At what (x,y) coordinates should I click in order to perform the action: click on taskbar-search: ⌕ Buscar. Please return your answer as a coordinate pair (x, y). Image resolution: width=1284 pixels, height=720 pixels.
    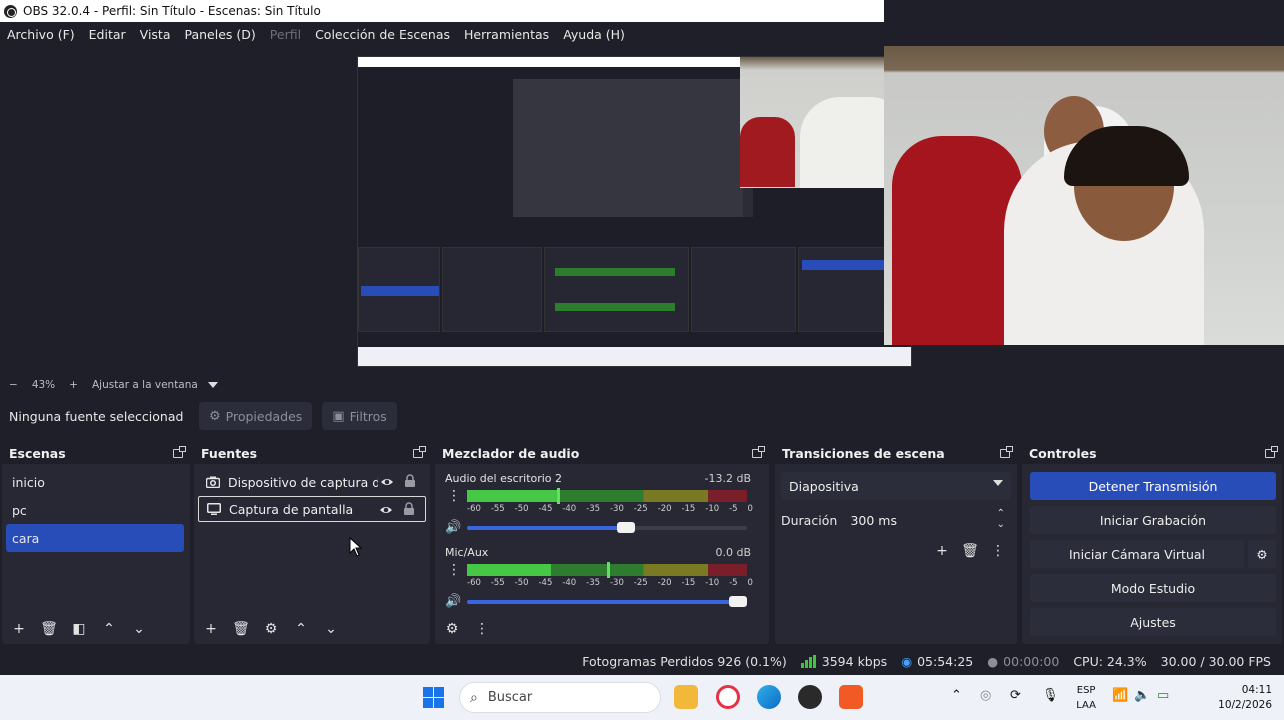
    Looking at the image, I should click on (560, 697).